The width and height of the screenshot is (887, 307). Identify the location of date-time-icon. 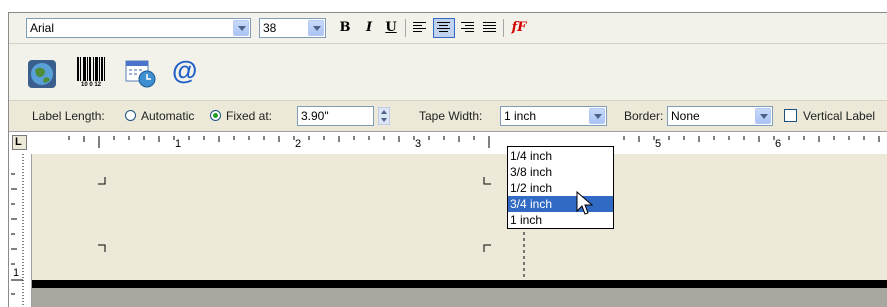
(141, 74).